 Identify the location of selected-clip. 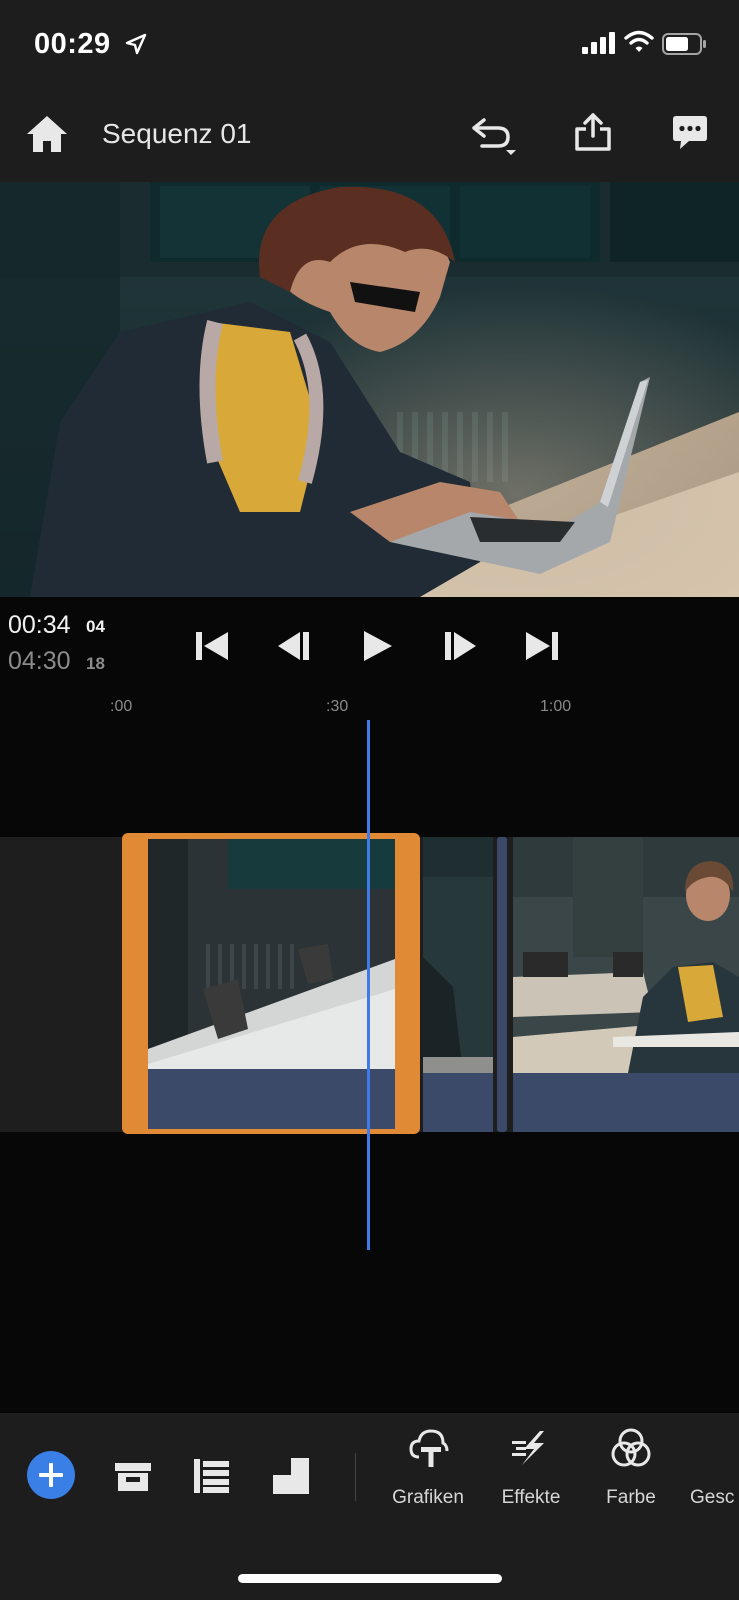
(271, 984).